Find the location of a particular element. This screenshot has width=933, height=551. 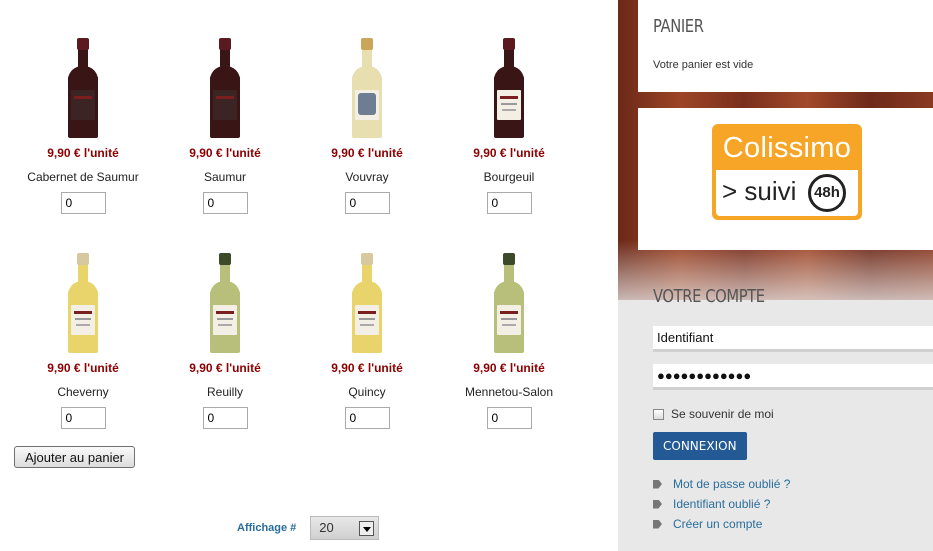

product-card: 9,90 € l'unité Quincy is located at coordinates (367, 350).